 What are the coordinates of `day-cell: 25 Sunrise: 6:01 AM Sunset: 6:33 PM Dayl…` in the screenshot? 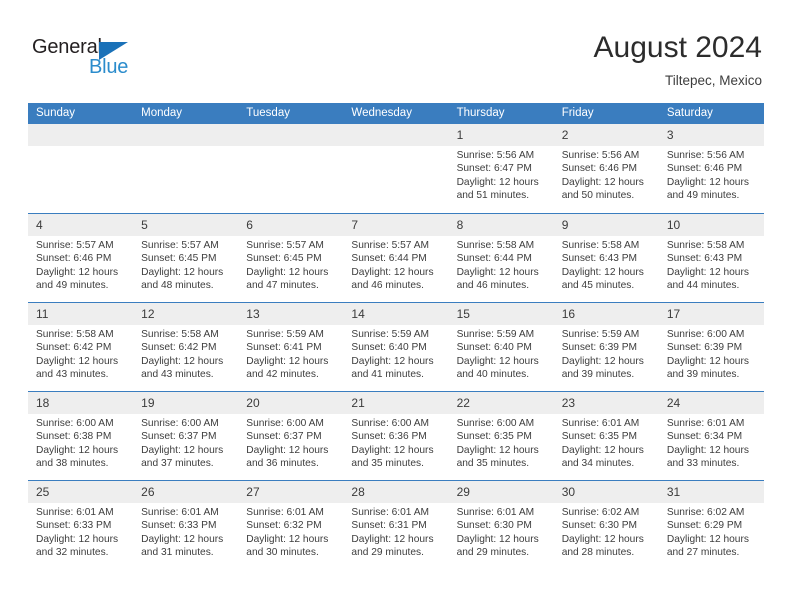 It's located at (81, 525).